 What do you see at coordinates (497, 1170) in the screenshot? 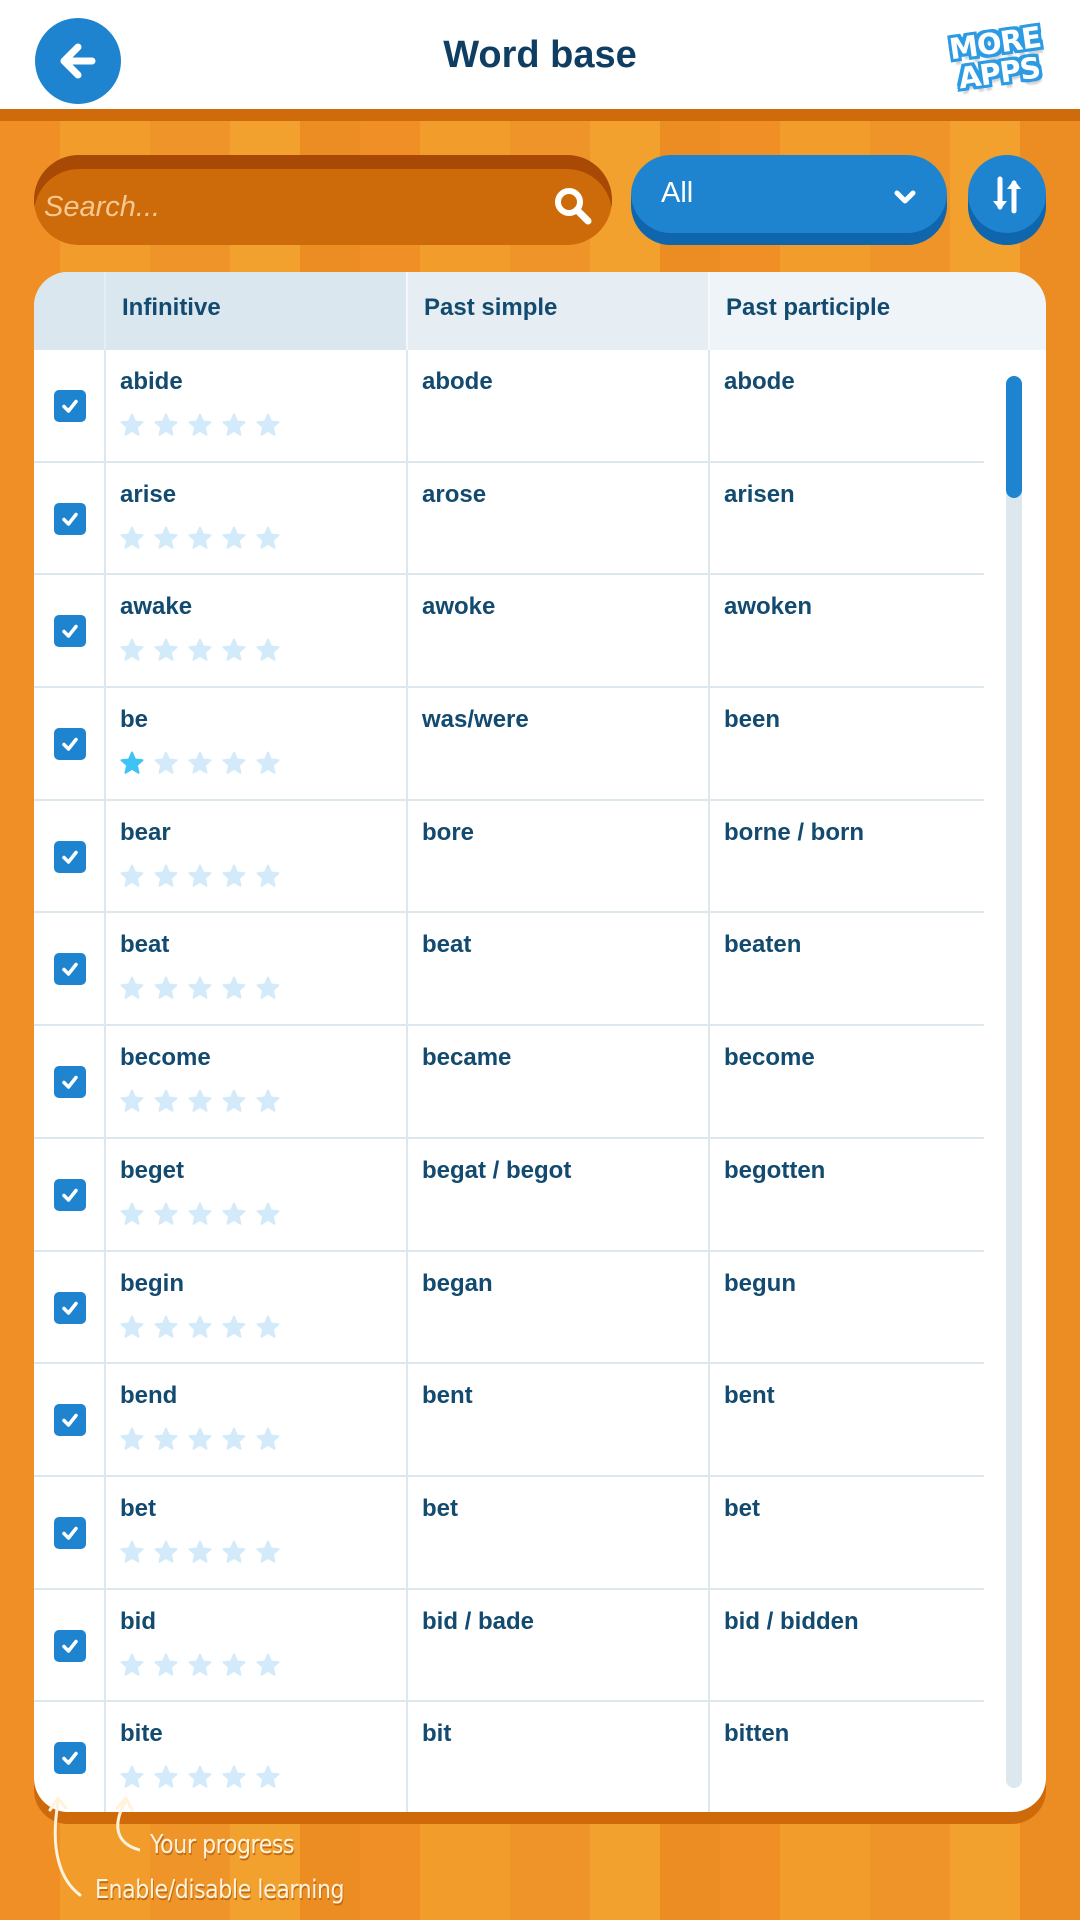
I see `past-simple-text: begat / begot` at bounding box center [497, 1170].